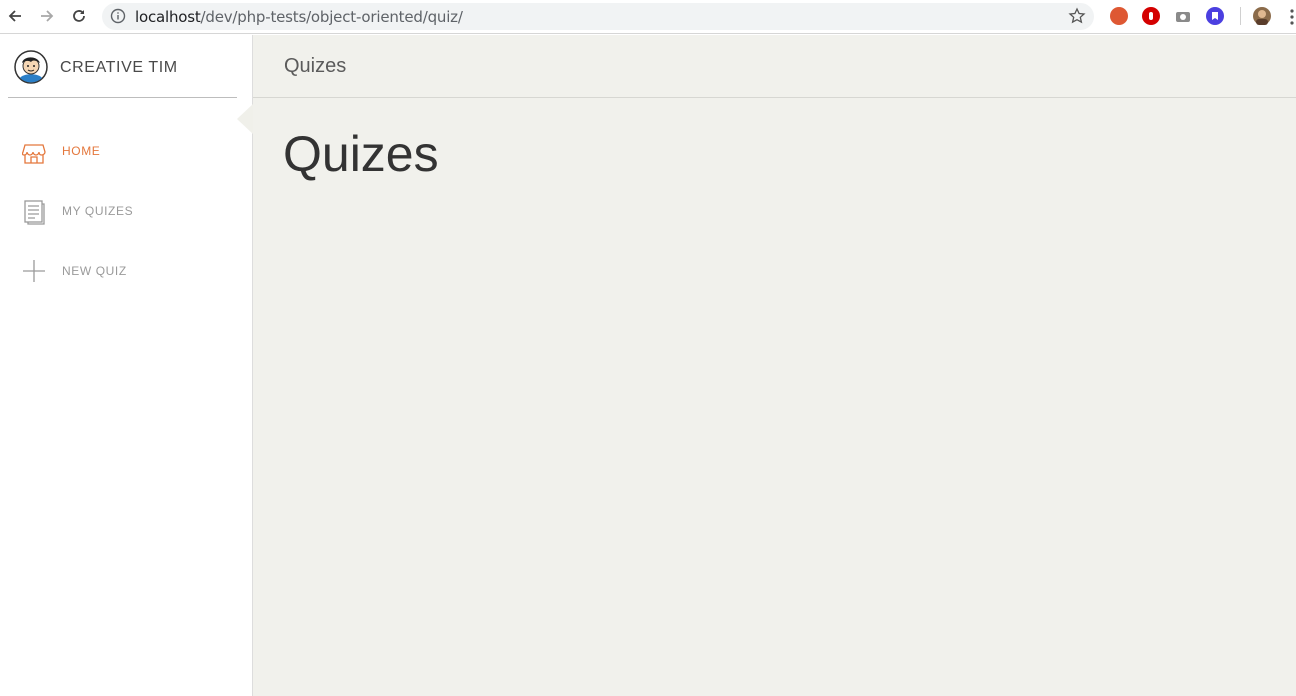 The height and width of the screenshot is (696, 1296). Describe the element at coordinates (34, 211) in the screenshot. I see `document-icon` at that location.